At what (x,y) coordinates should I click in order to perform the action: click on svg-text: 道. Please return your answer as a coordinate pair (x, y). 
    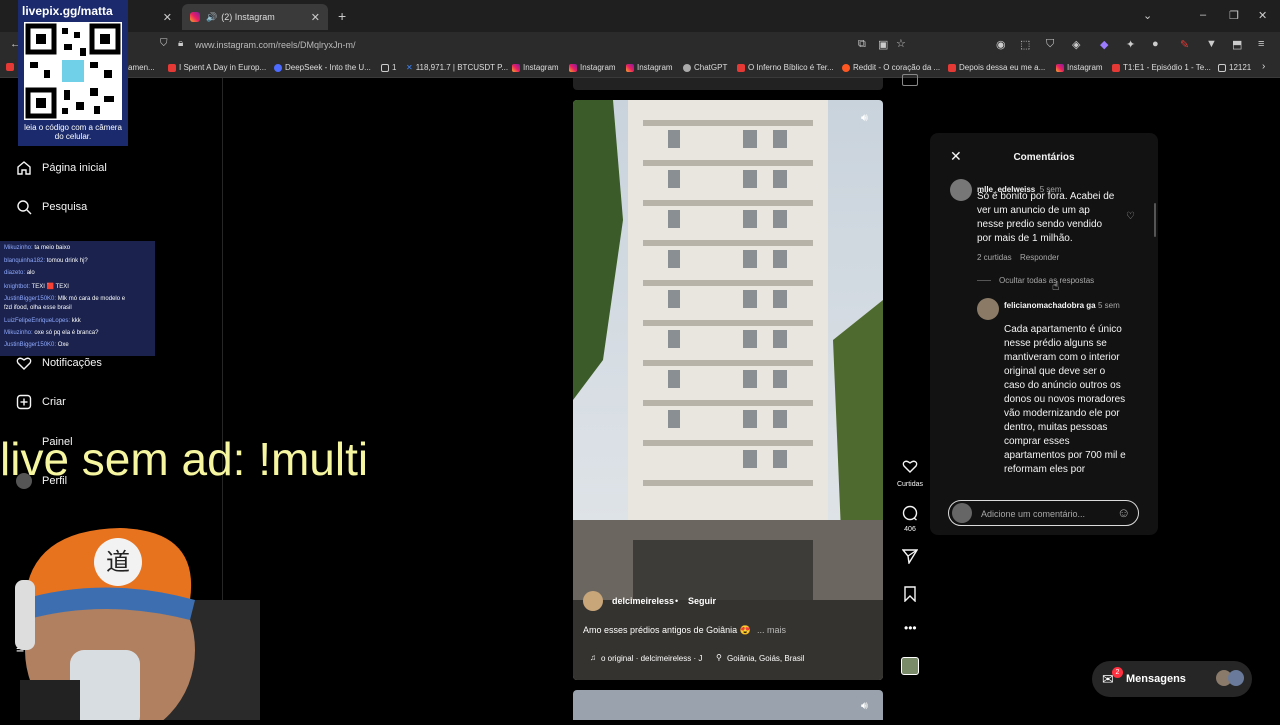
    Looking at the image, I should click on (118, 562).